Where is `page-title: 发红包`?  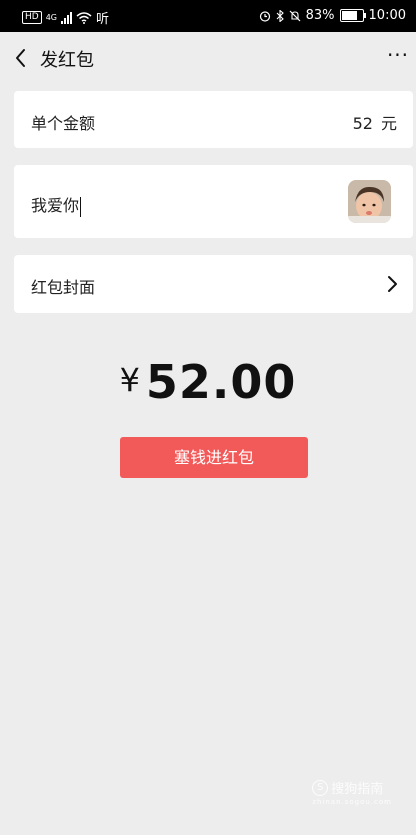
page-title: 发红包 is located at coordinates (67, 60).